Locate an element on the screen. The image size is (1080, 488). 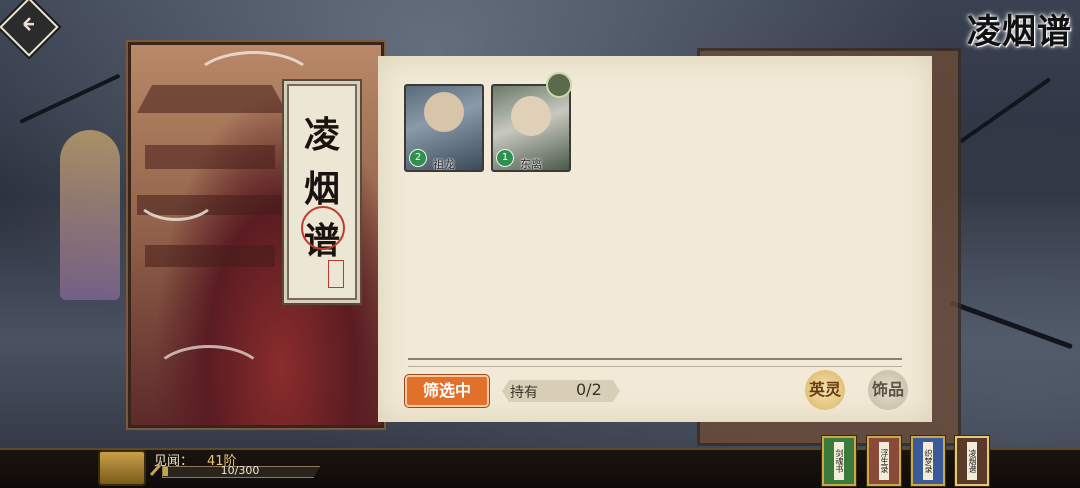
book-title-char: 凌 is located at coordinates (321, 135).